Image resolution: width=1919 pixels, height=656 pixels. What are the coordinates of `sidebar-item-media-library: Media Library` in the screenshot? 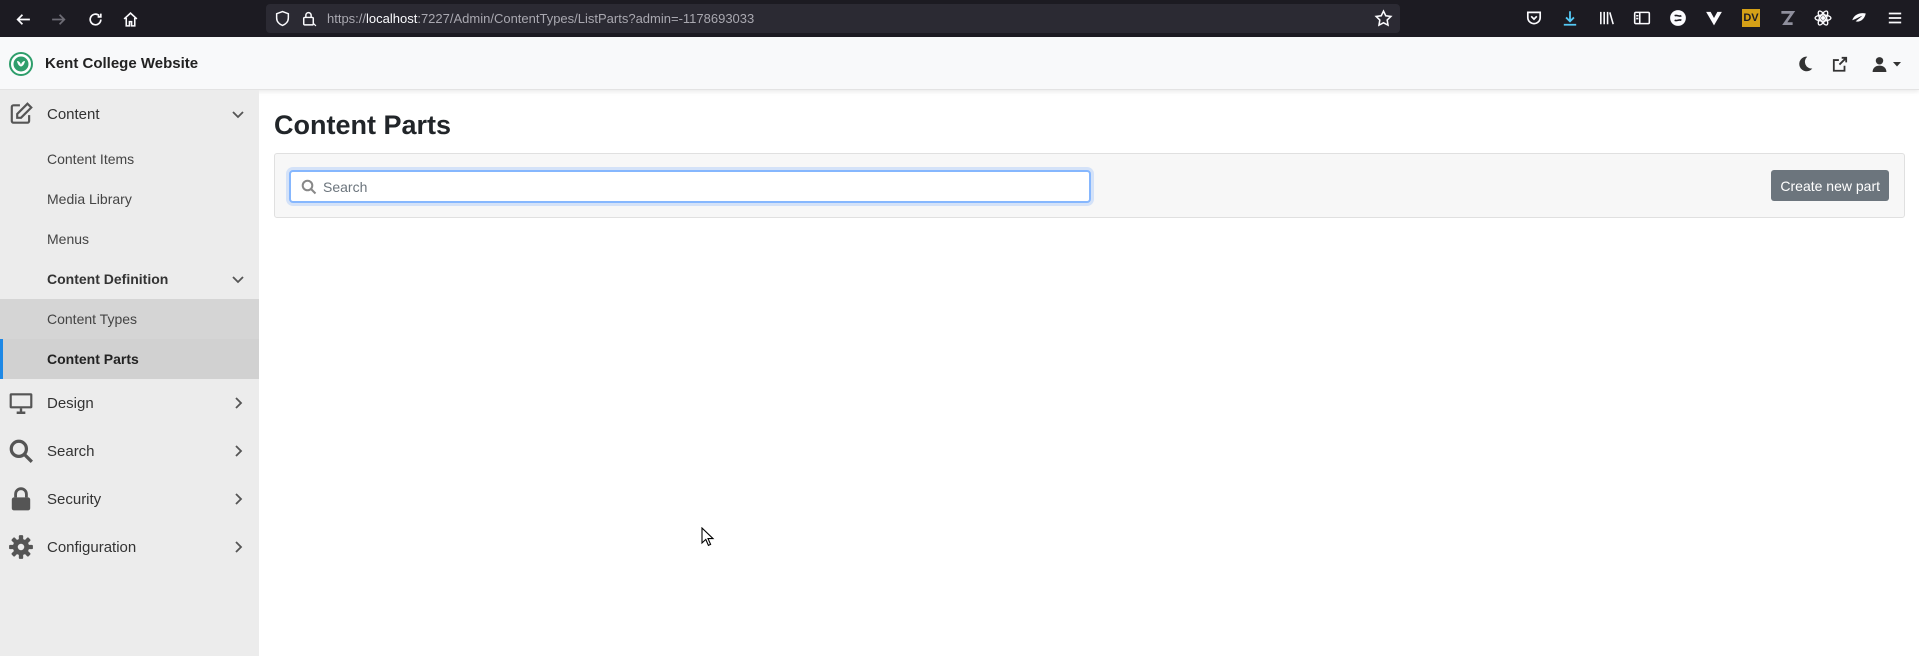 It's located at (129, 199).